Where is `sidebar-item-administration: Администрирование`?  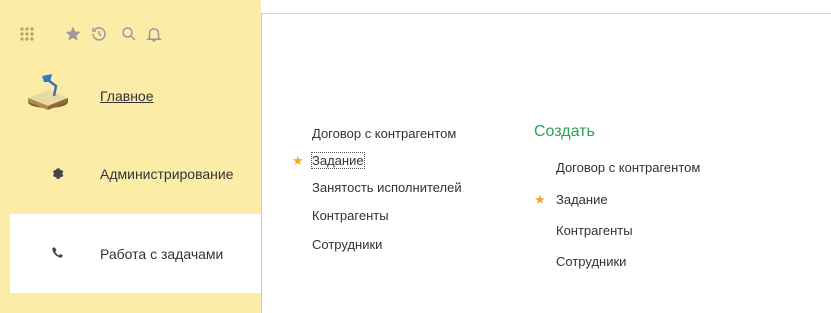
sidebar-item-administration: Администрирование is located at coordinates (135, 175).